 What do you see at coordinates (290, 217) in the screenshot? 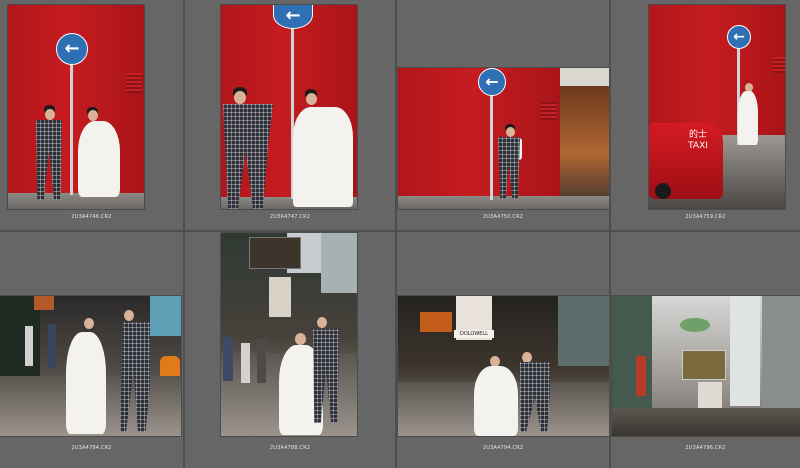
I see `thumbnail-filename: 2U3A4747.CR2` at bounding box center [290, 217].